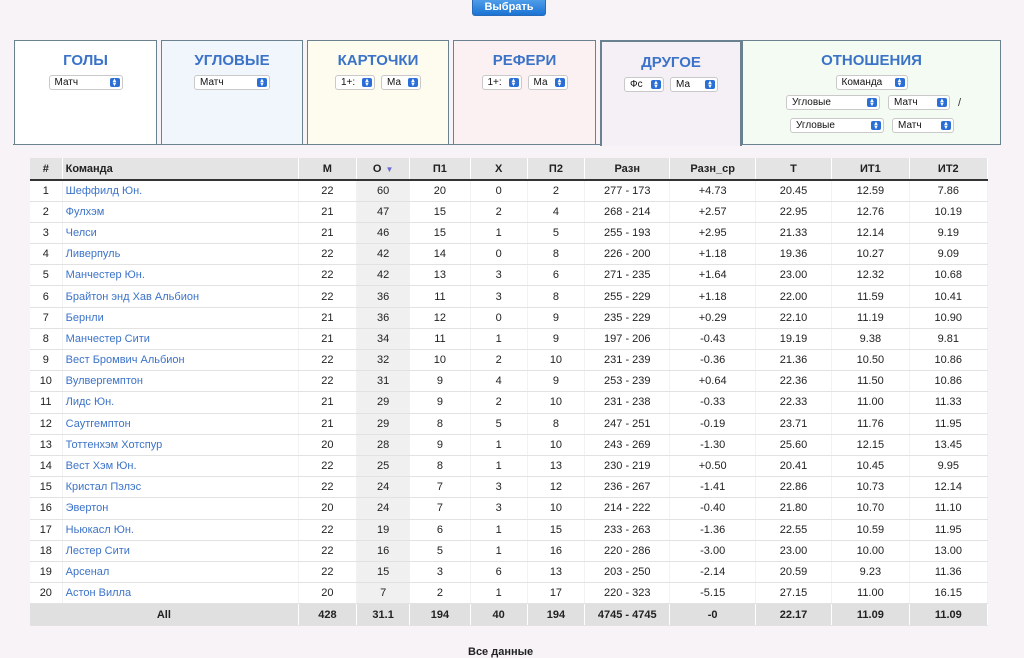  I want to click on column-header-it2: ИТ2, so click(949, 169).